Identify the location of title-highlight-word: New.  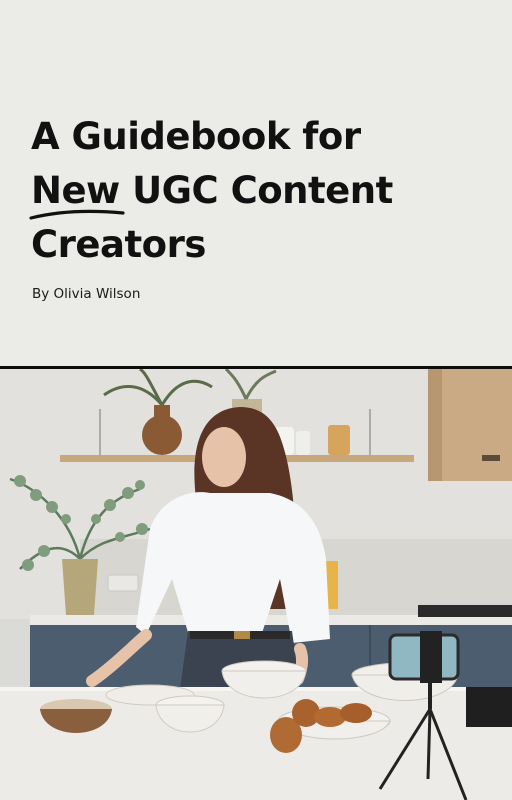
(77, 192).